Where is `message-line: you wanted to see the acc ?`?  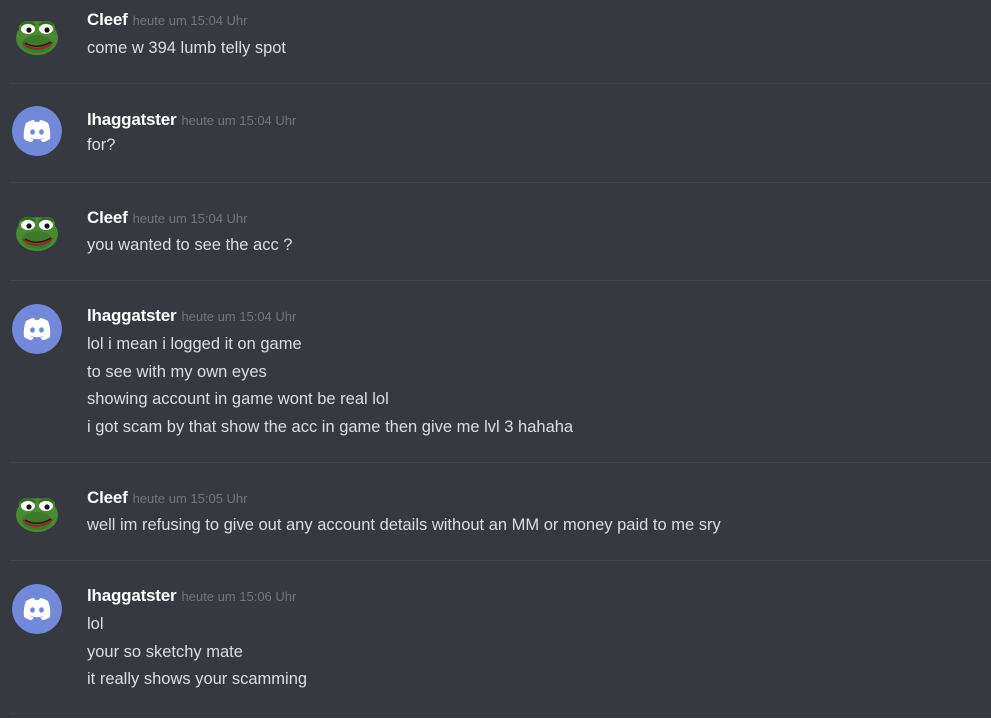 message-line: you wanted to see the acc ? is located at coordinates (190, 245).